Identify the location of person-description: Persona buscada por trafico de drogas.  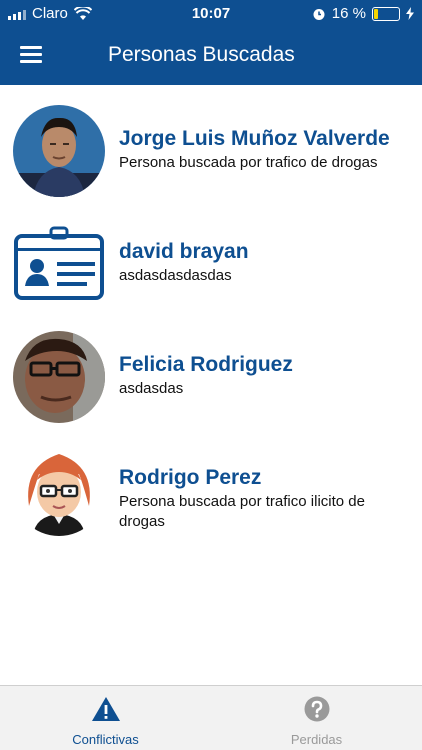
(248, 162).